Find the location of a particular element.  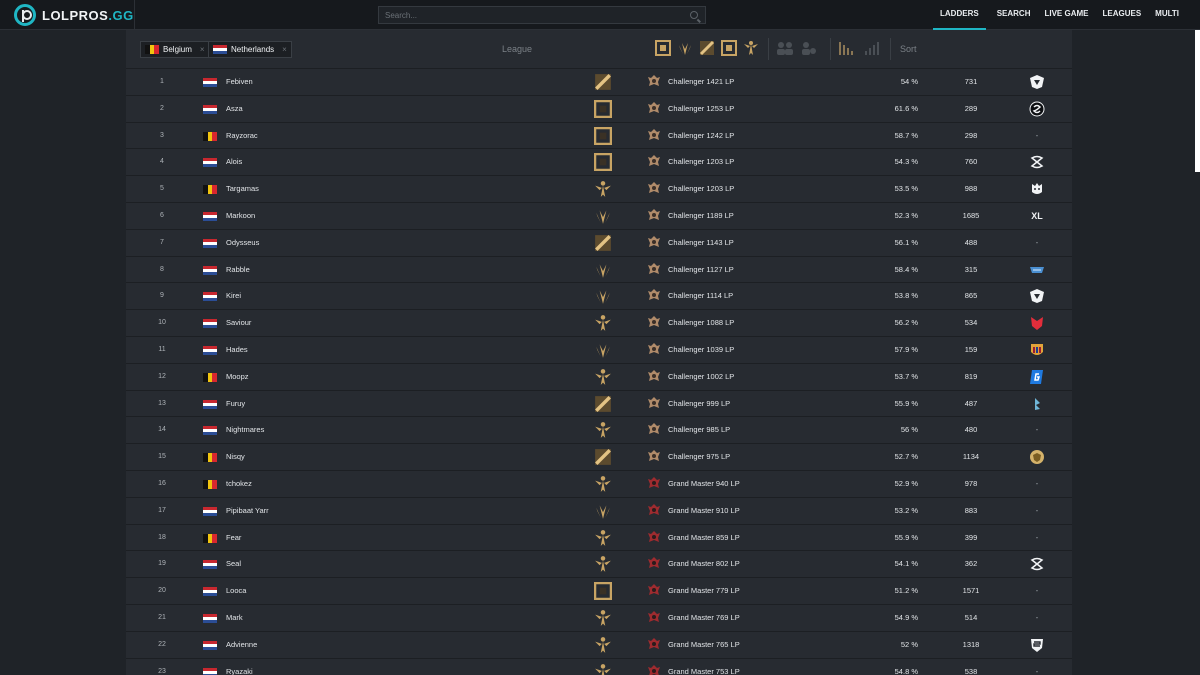

table-row: 19 Seal Grand Master 802 LP 54.1 % 362 is located at coordinates (599, 563).